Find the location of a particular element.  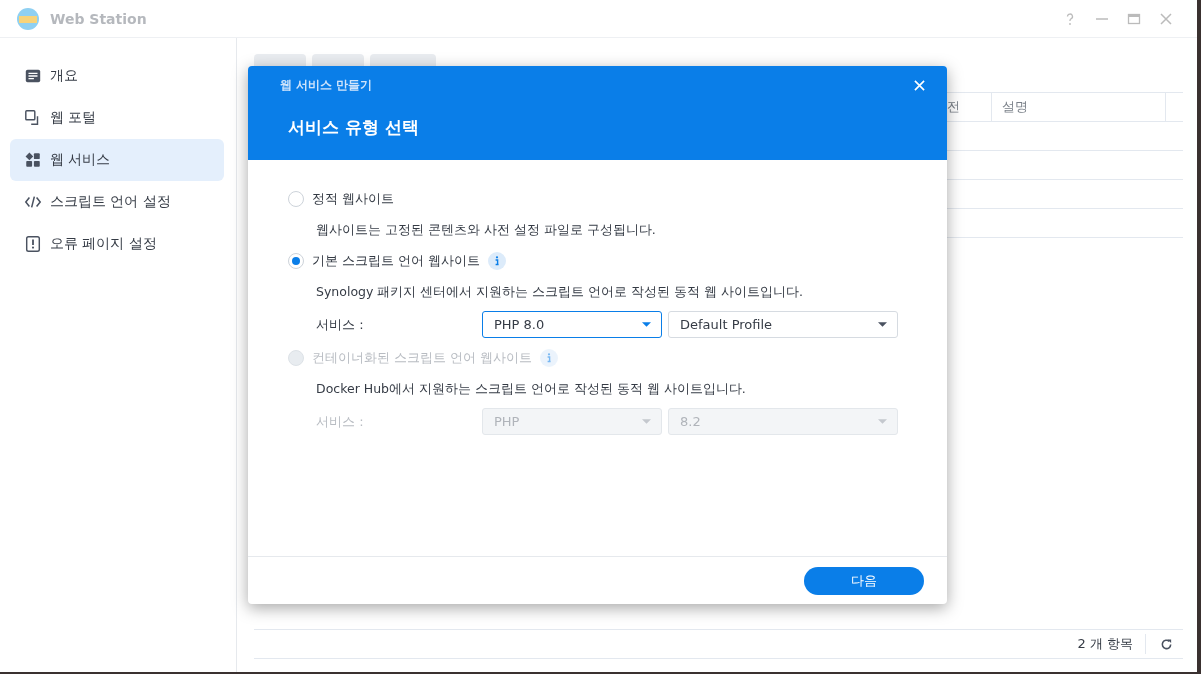

sidebar-item: 웹 서비스 is located at coordinates (117, 160).